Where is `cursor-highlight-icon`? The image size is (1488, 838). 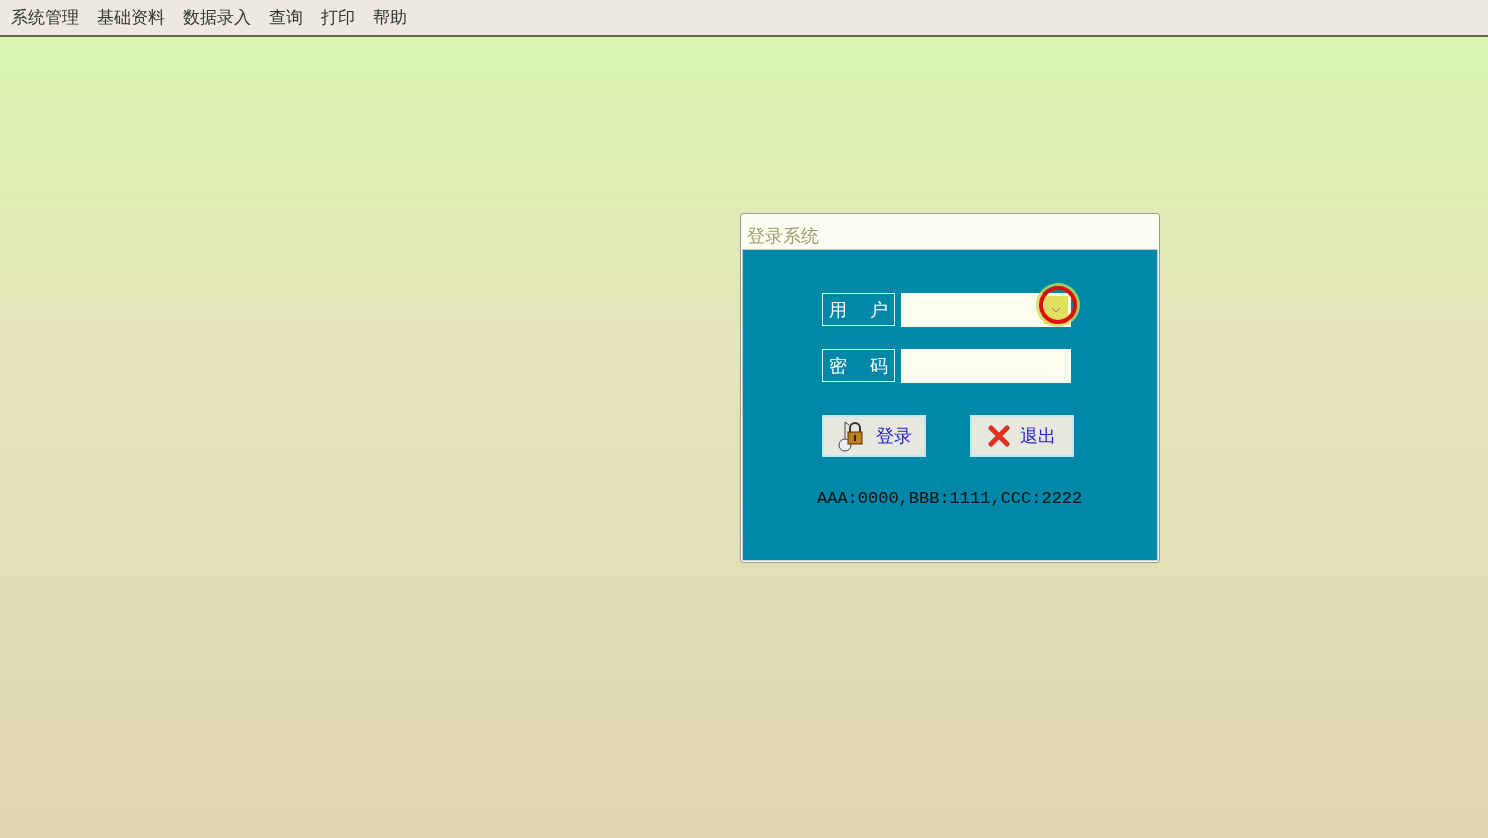
cursor-highlight-icon is located at coordinates (1058, 305).